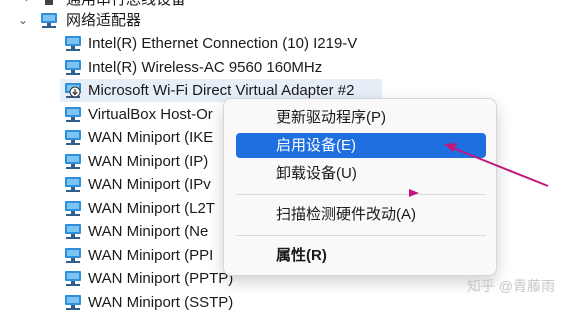 Image resolution: width=567 pixels, height=317 pixels. What do you see at coordinates (150, 20) in the screenshot?
I see `tree-category-network-adapters: ⌄ 网络适配器` at bounding box center [150, 20].